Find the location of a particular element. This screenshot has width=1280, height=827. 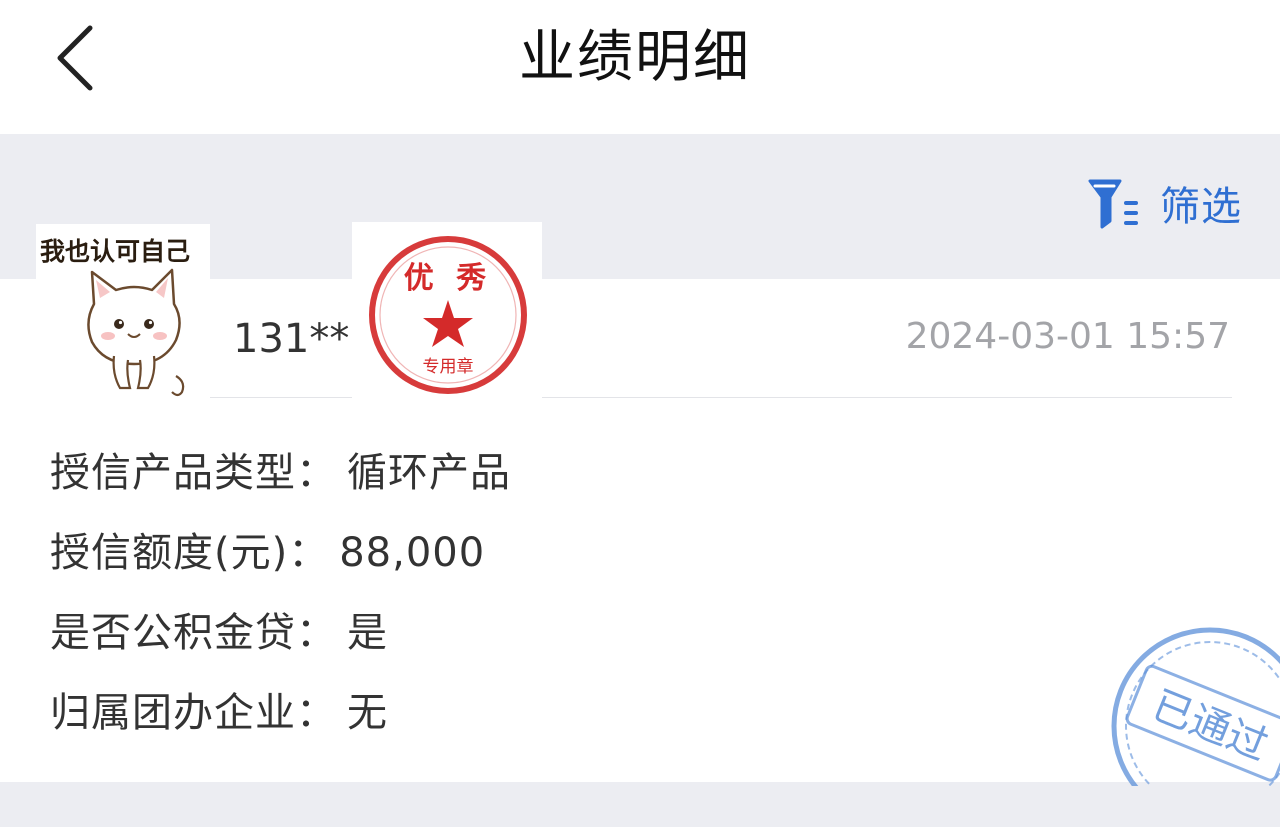

approved-stamp-icon: 已通过 is located at coordinates (1195, 706).